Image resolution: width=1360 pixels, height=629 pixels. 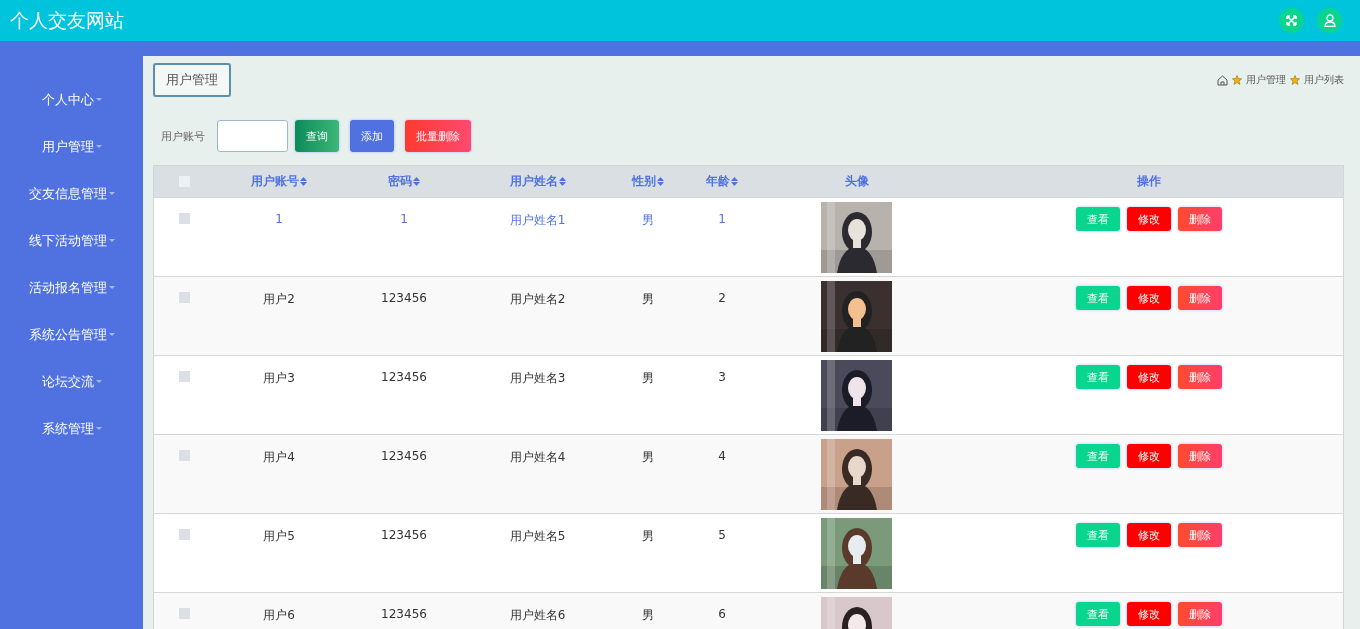 What do you see at coordinates (722, 455) in the screenshot?
I see `table-cell-text: 4` at bounding box center [722, 455].